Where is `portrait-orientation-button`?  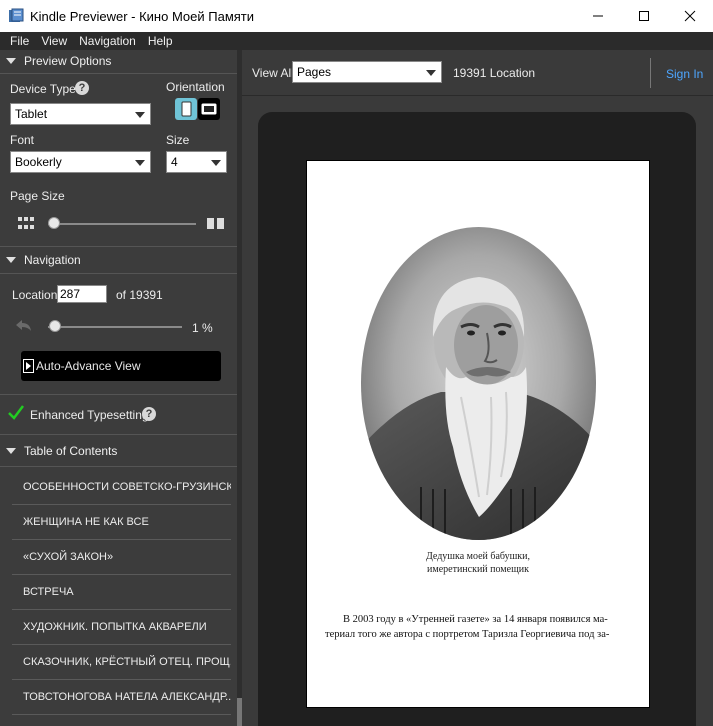
portrait-orientation-button is located at coordinates (186, 109).